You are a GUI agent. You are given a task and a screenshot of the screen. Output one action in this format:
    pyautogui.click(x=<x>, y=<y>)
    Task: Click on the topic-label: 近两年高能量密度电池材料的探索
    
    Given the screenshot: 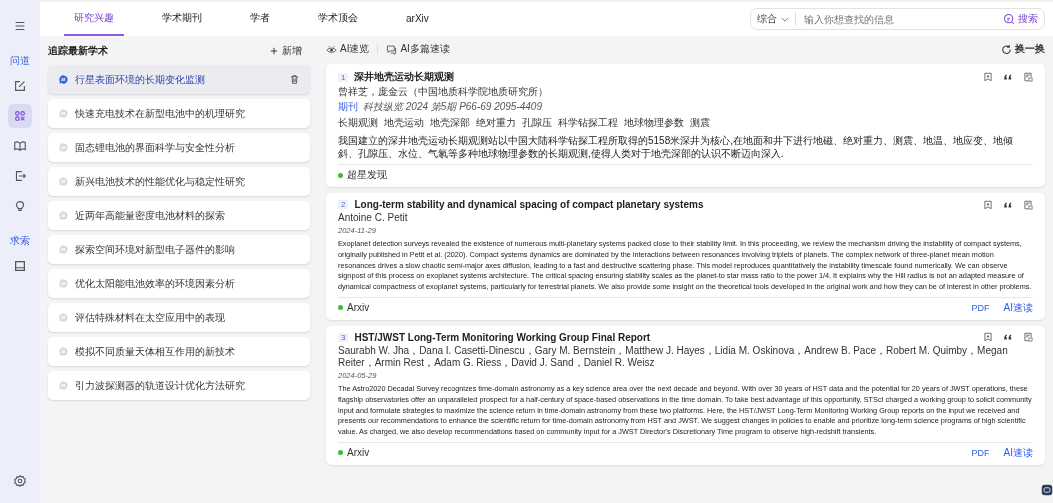 What is the action you would take?
    pyautogui.click(x=150, y=215)
    